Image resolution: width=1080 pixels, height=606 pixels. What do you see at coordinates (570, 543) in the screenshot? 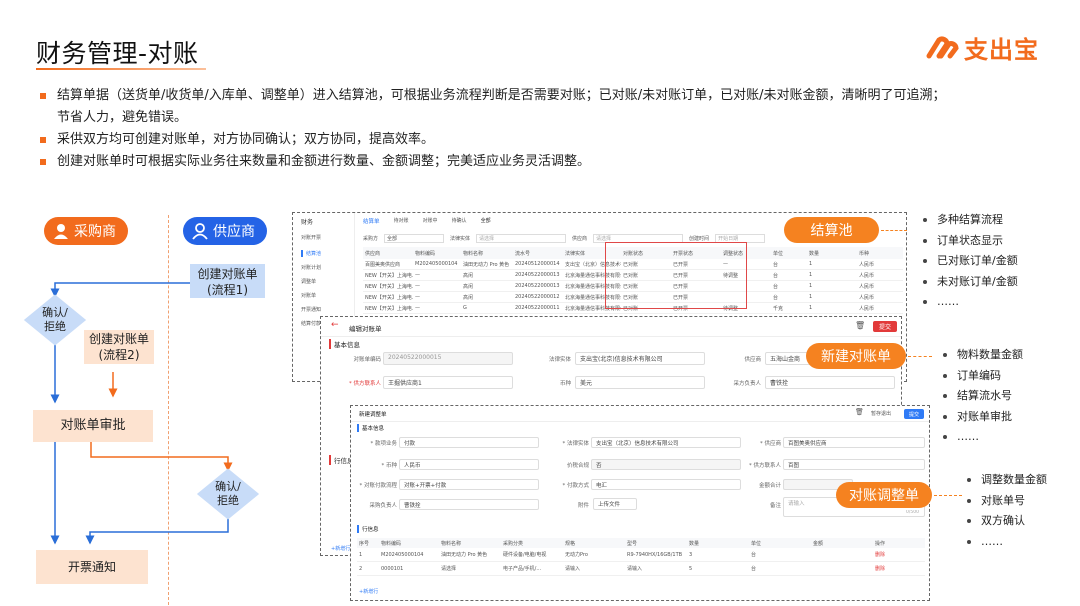
I see `adjust-column-header: 规格` at bounding box center [570, 543].